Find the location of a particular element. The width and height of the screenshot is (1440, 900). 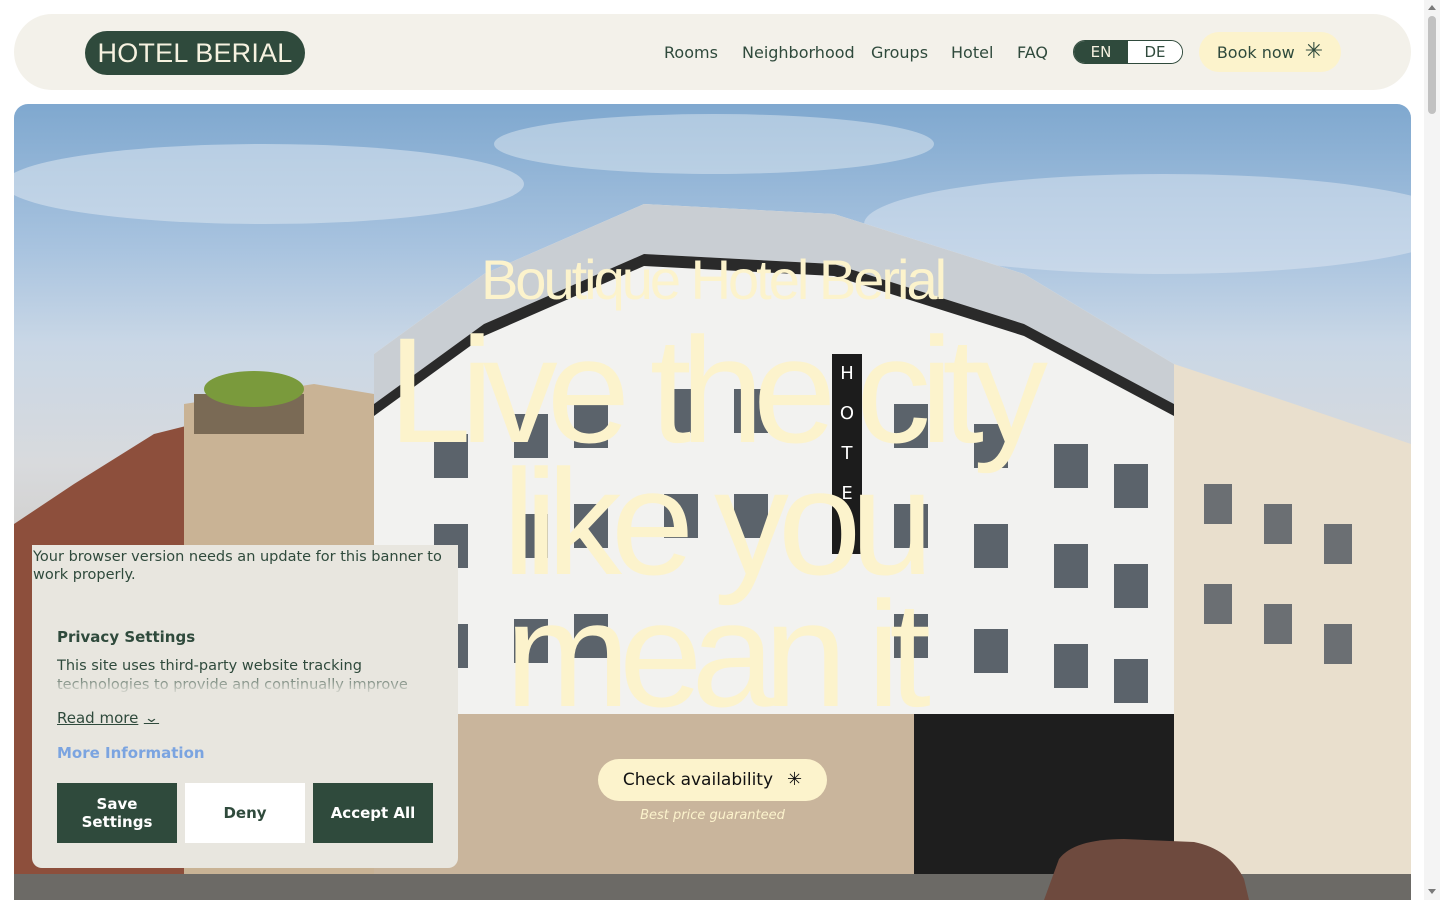

book-now-label: Book now is located at coordinates (1255, 52).